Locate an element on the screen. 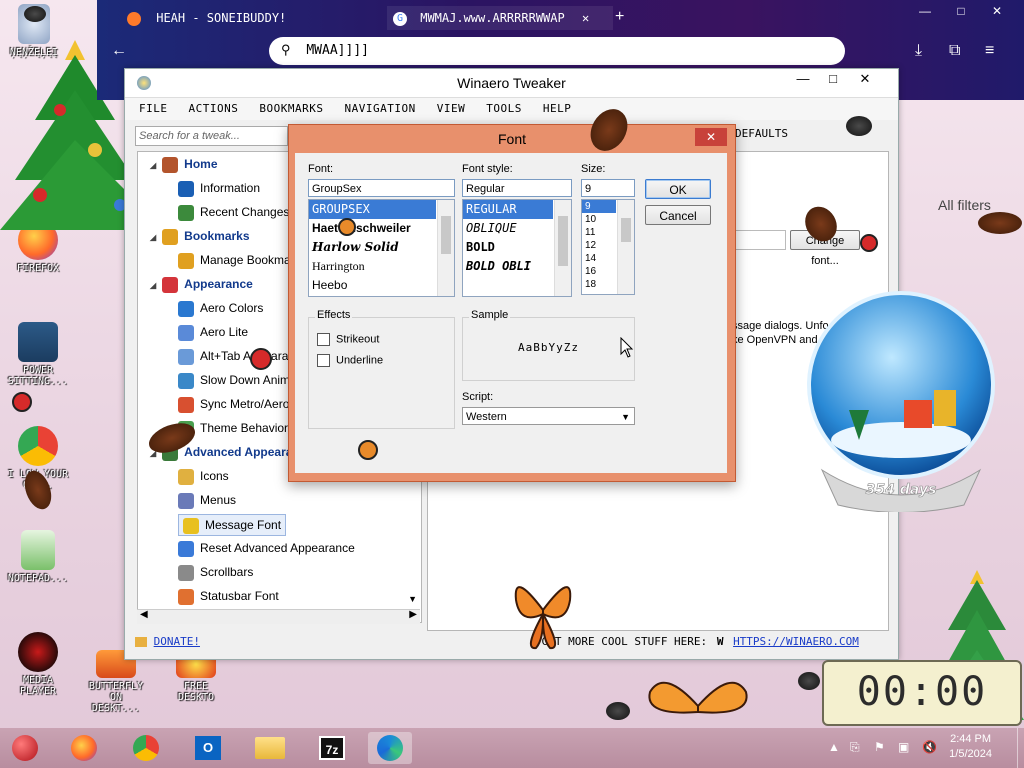 The height and width of the screenshot is (768, 1024). menu-navigation: NAVIGATION is located at coordinates (379, 108).